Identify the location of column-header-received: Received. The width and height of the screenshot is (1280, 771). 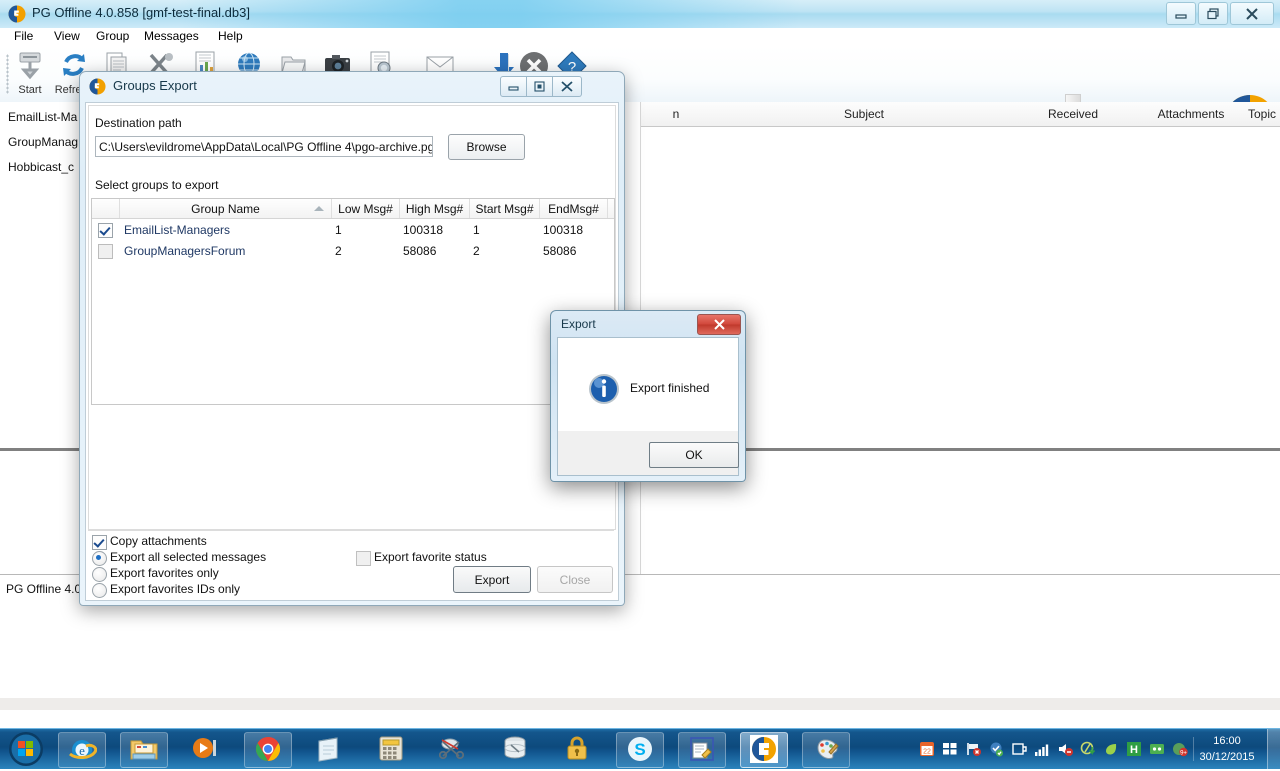
(1073, 114).